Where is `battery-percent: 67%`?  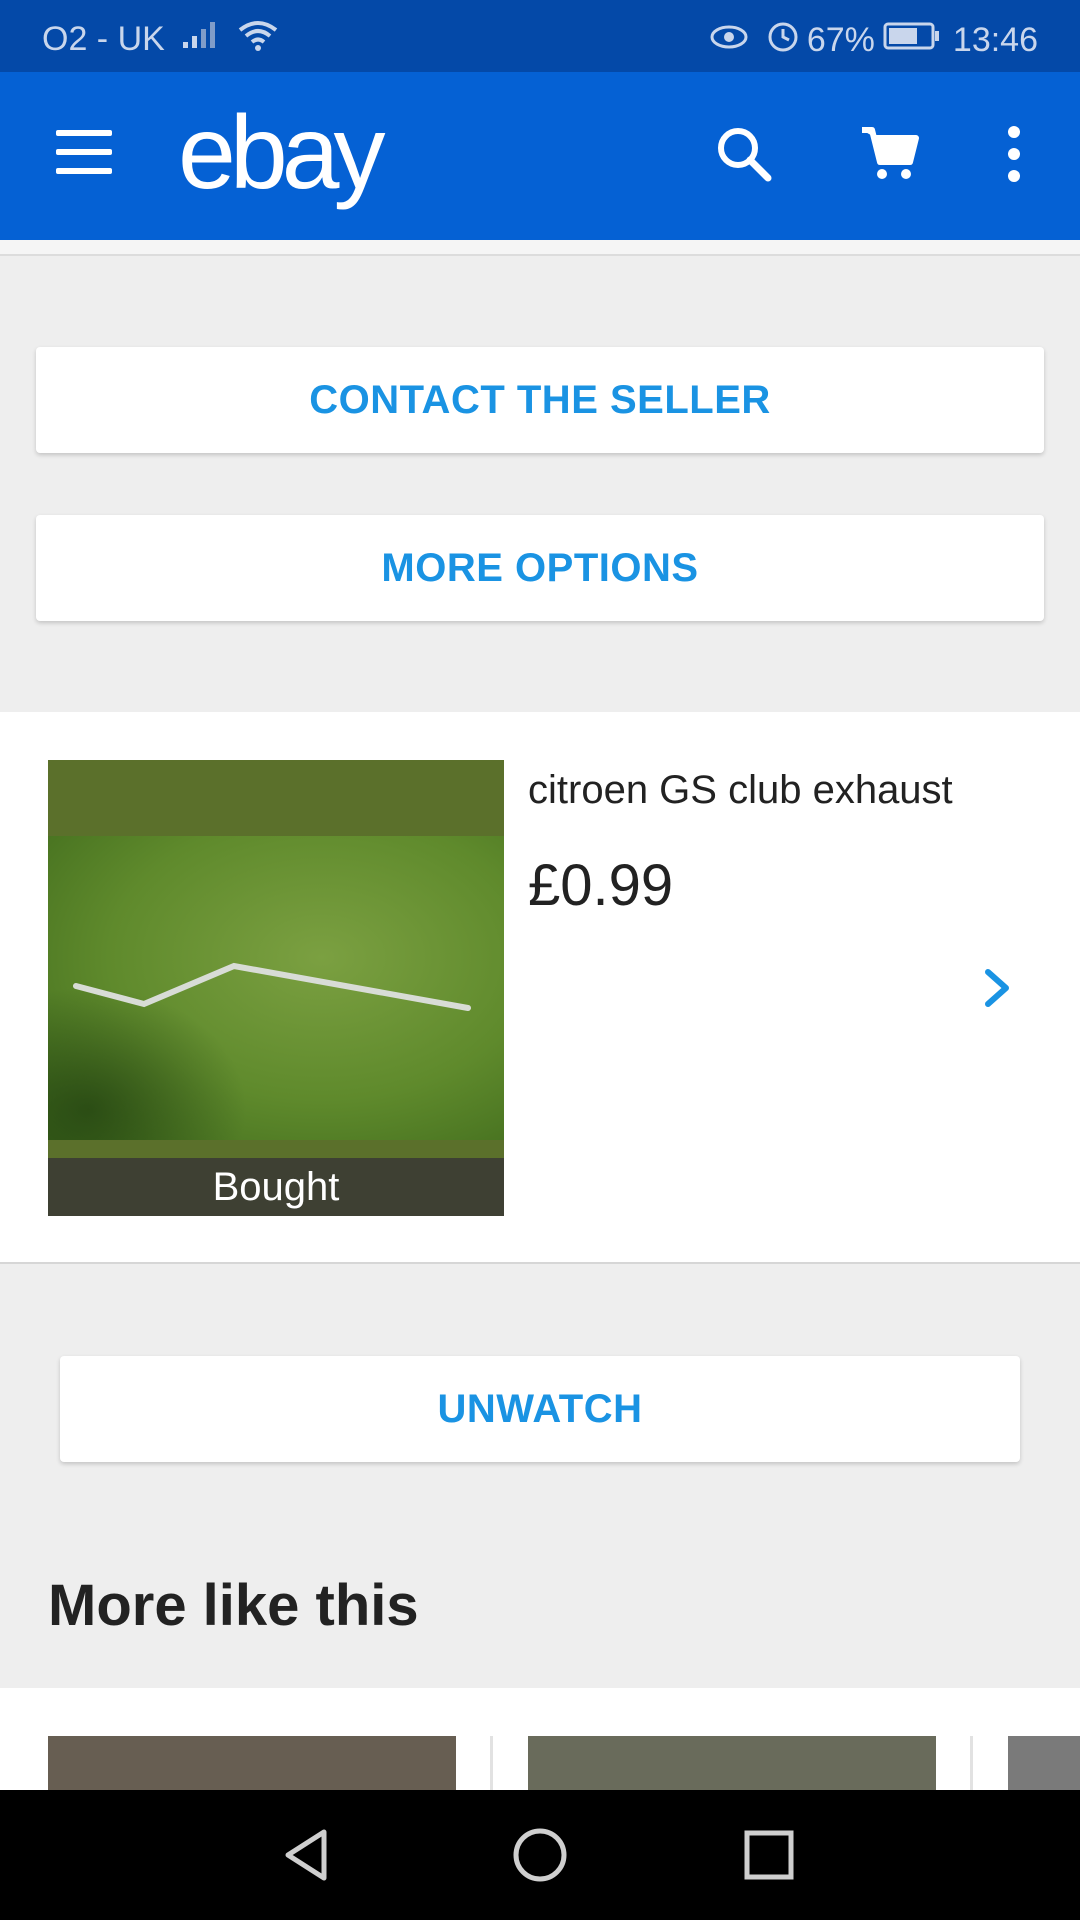
battery-percent: 67% is located at coordinates (840, 40).